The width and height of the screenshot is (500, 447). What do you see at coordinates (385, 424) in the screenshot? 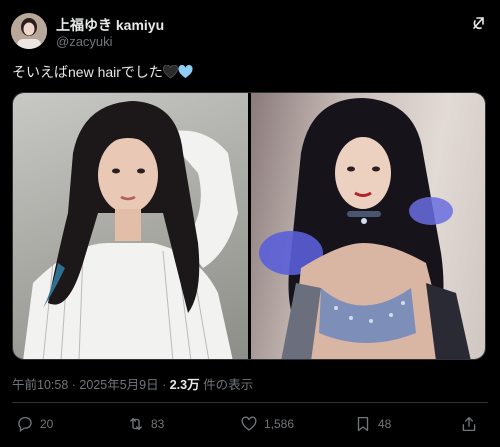
I see `bookmark-count: 48` at bounding box center [385, 424].